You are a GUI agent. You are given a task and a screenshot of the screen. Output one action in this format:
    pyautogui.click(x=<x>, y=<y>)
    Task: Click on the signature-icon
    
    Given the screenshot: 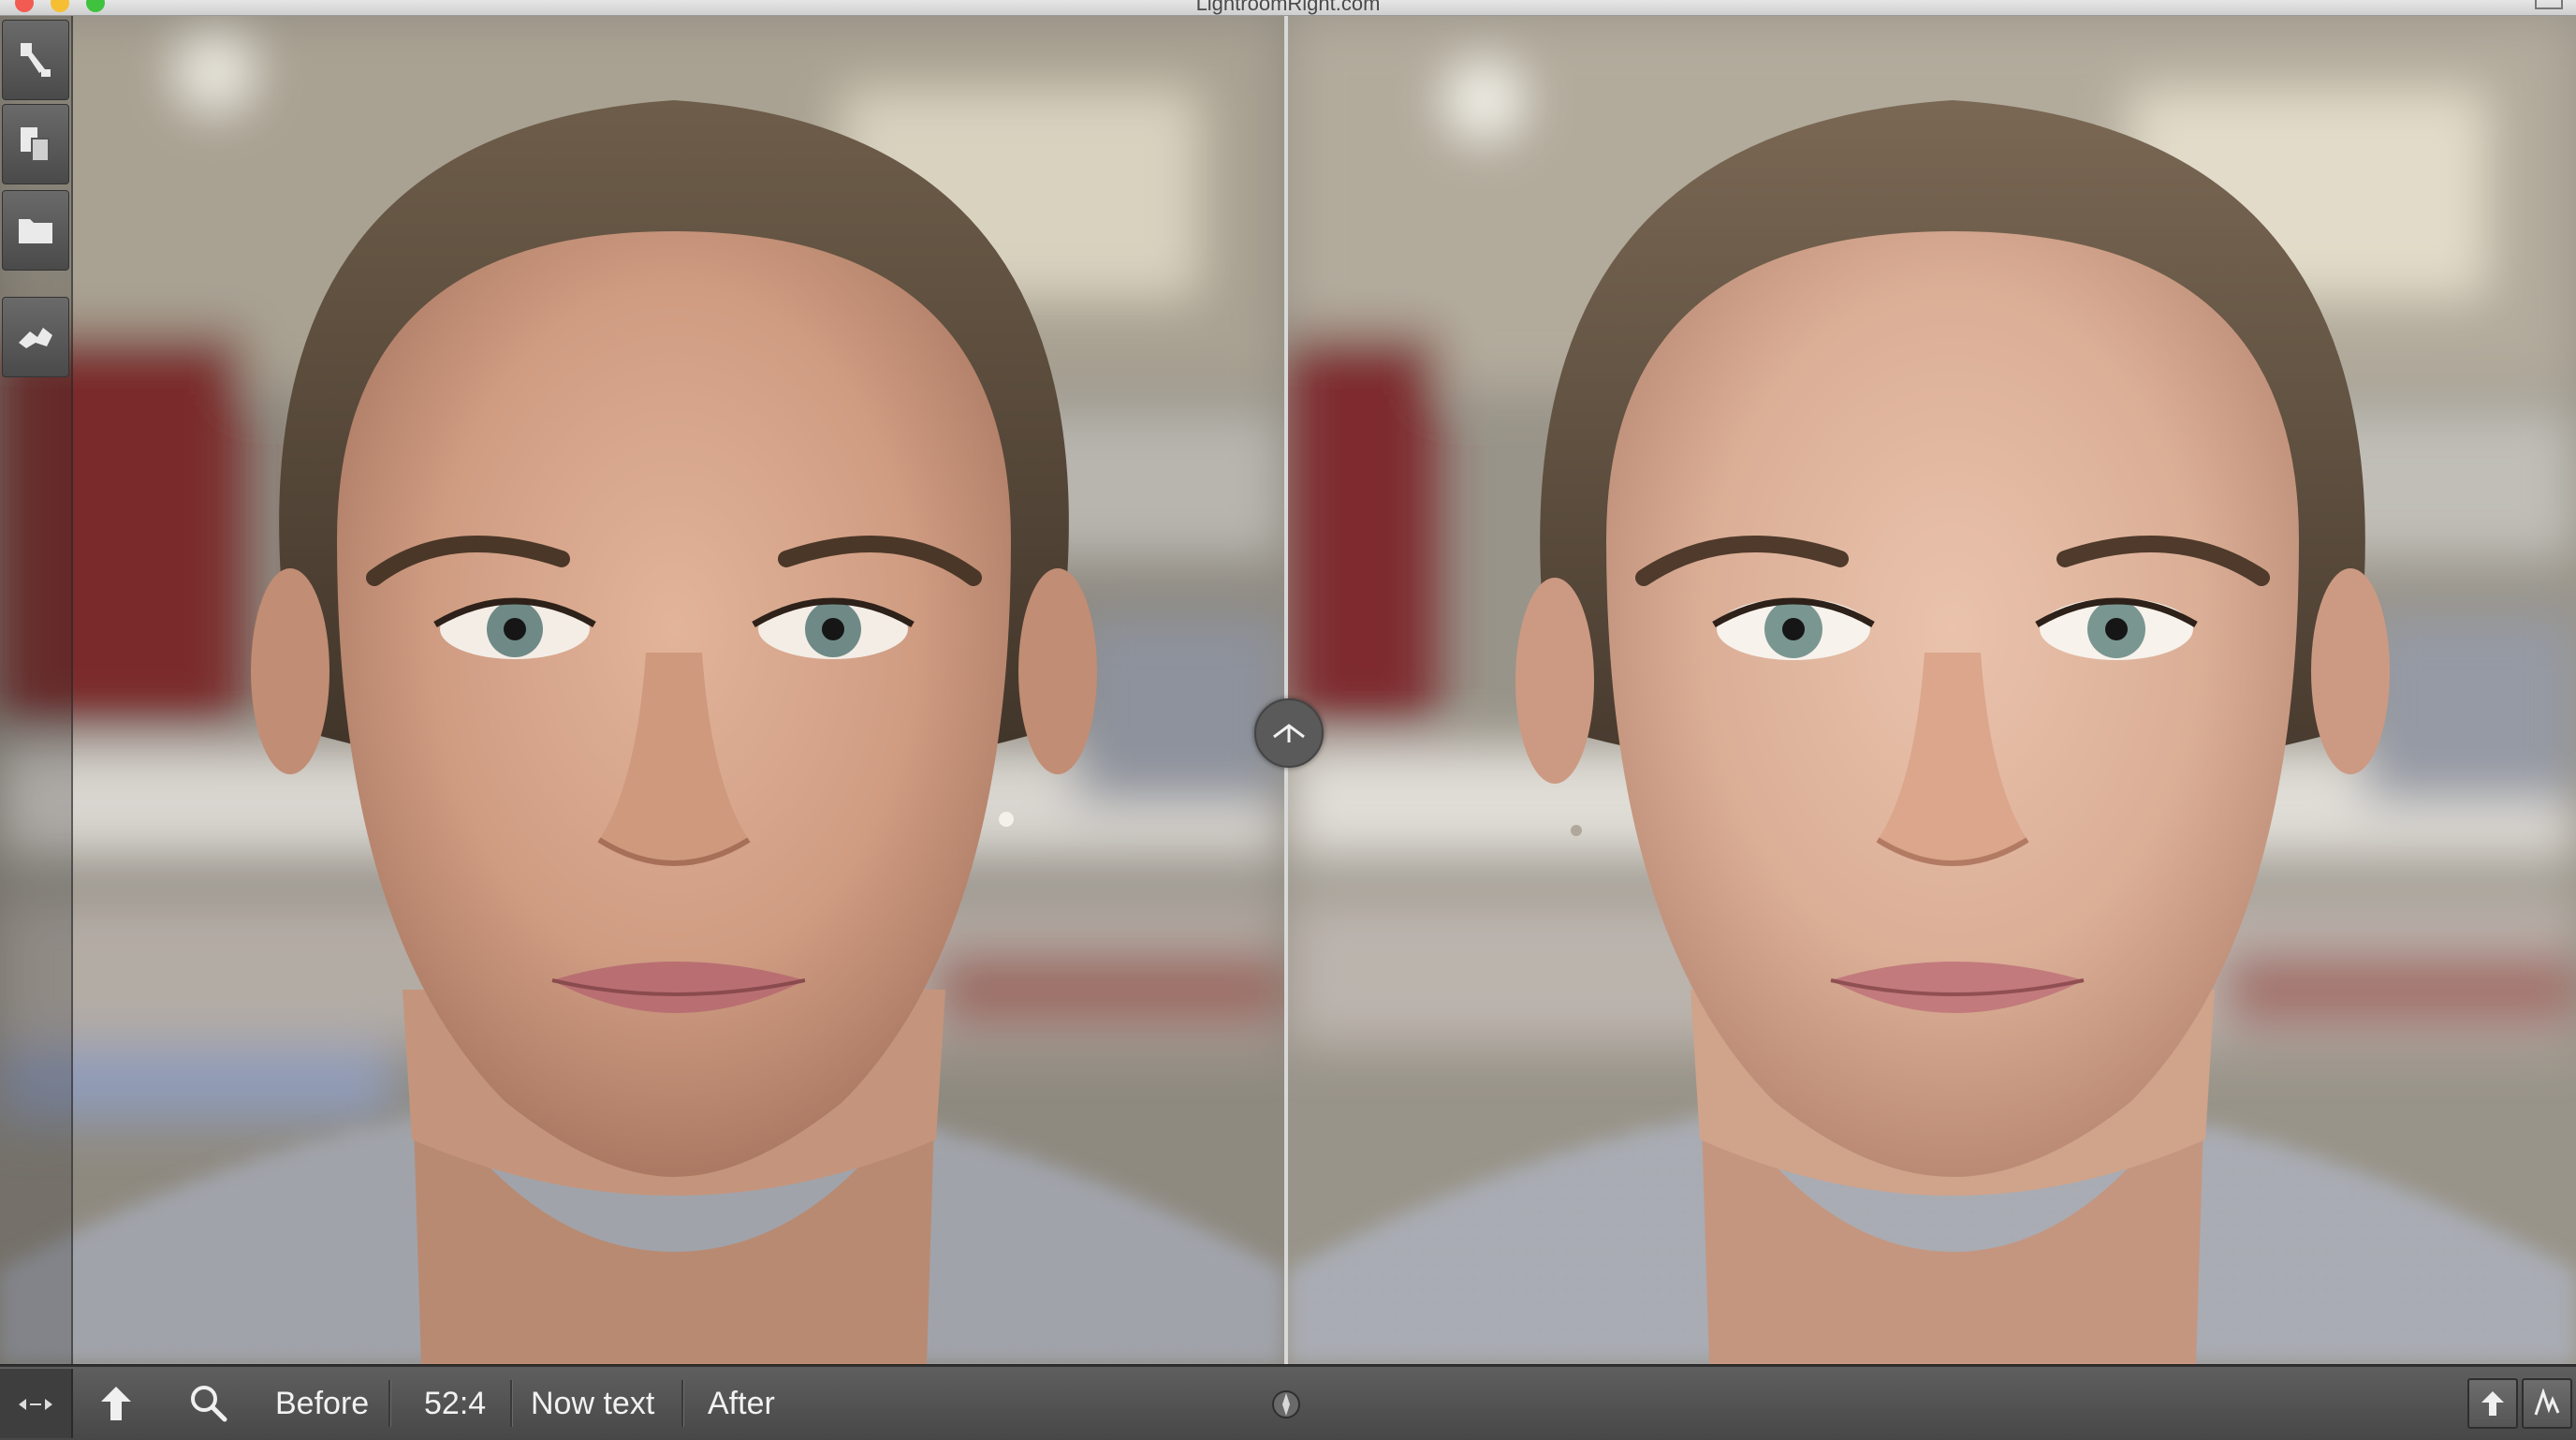 What is the action you would take?
    pyautogui.click(x=2547, y=1402)
    